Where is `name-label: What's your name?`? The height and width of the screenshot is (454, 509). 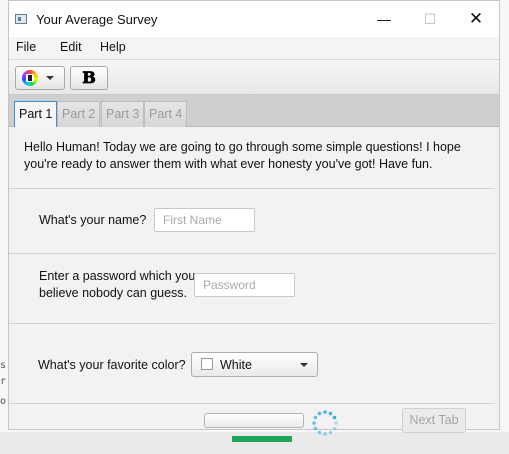 name-label: What's your name? is located at coordinates (93, 220).